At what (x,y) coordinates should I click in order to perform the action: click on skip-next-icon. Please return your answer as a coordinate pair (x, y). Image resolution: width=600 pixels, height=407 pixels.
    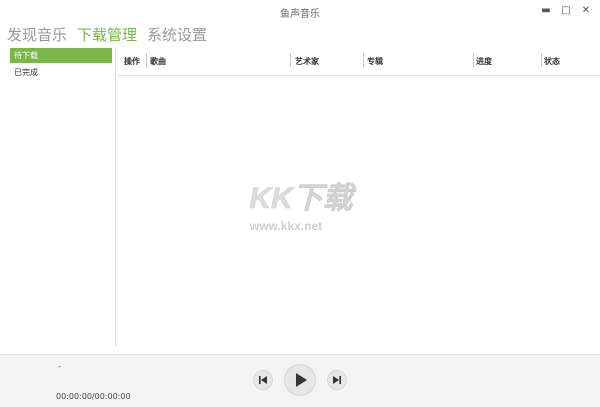
    Looking at the image, I should click on (337, 380).